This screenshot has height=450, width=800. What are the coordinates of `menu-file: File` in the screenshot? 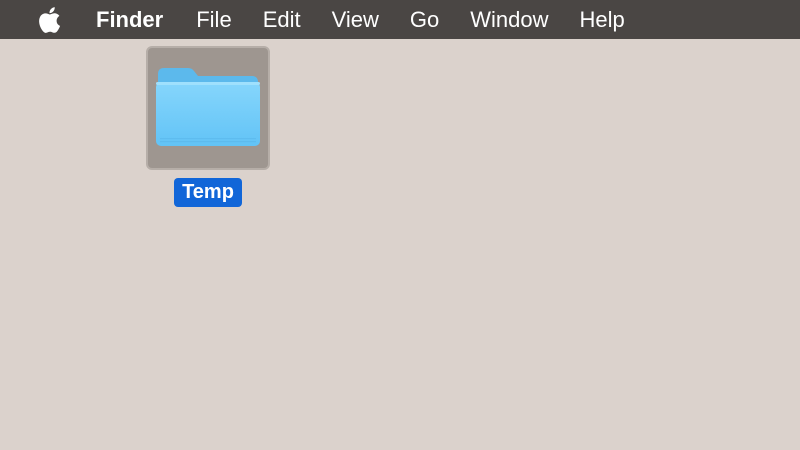 It's located at (213, 19).